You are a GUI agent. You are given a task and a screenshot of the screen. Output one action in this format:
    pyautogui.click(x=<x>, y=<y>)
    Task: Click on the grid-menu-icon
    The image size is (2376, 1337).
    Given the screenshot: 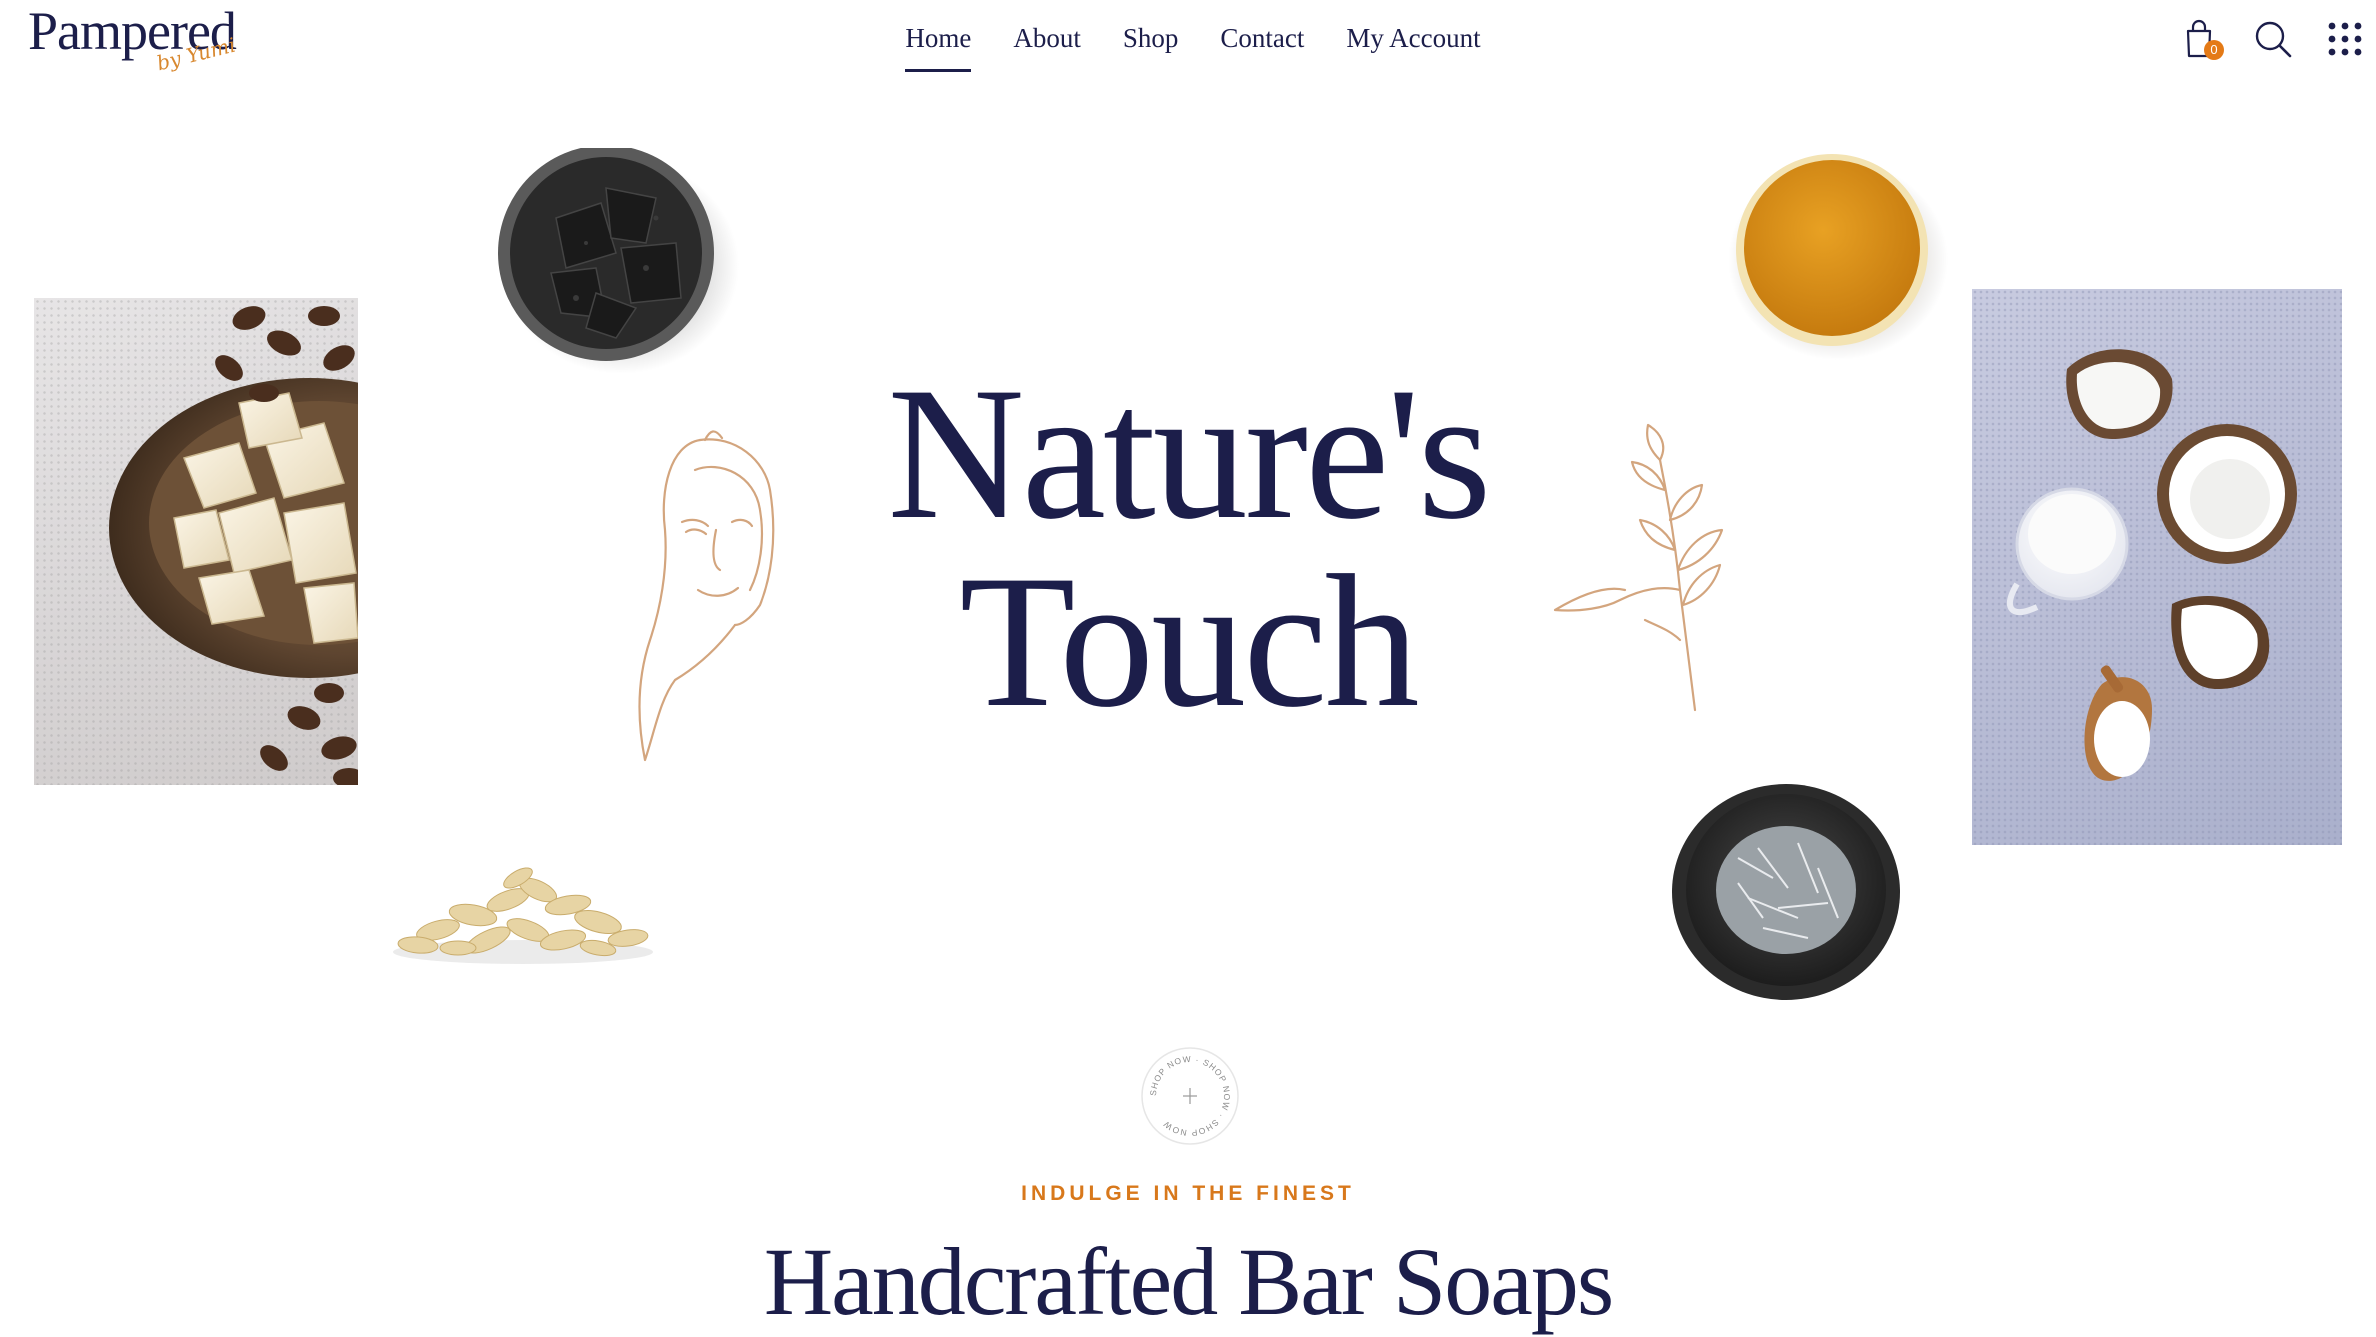 What is the action you would take?
    pyautogui.click(x=2345, y=39)
    